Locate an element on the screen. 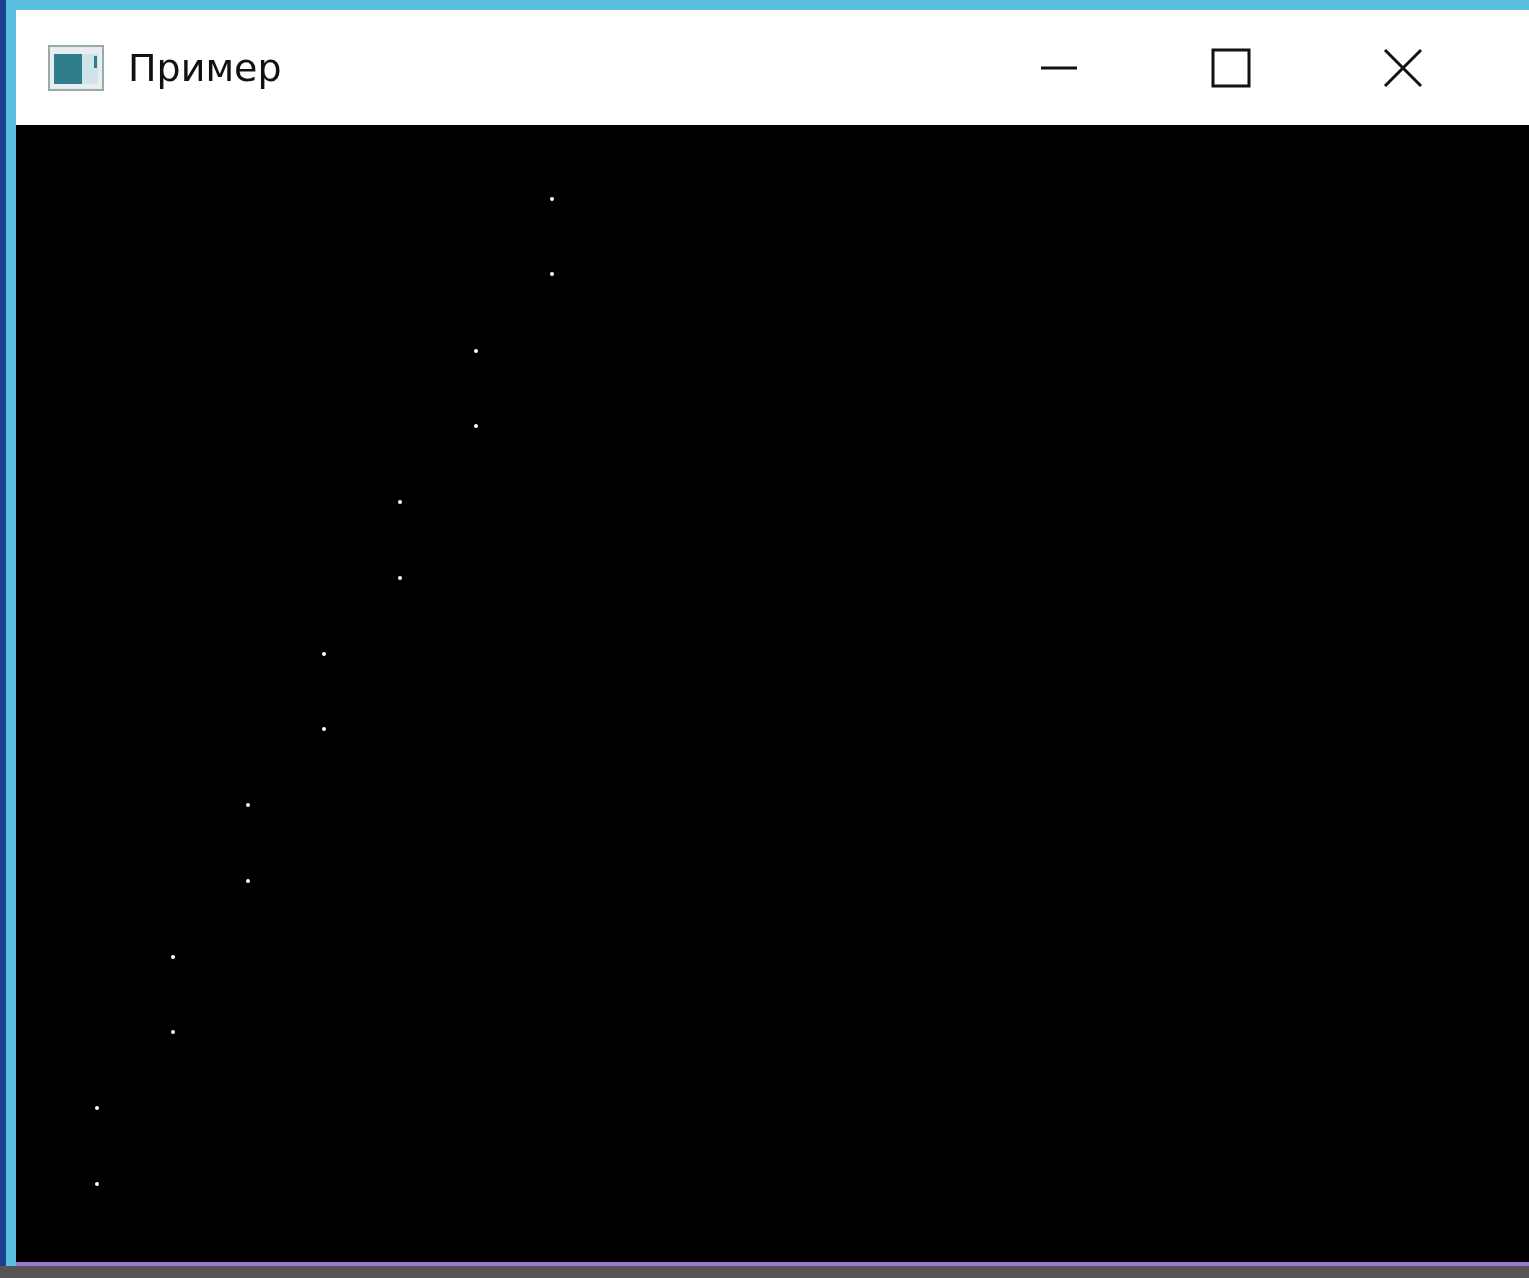 The height and width of the screenshot is (1278, 1529). close-icon is located at coordinates (1403, 67).